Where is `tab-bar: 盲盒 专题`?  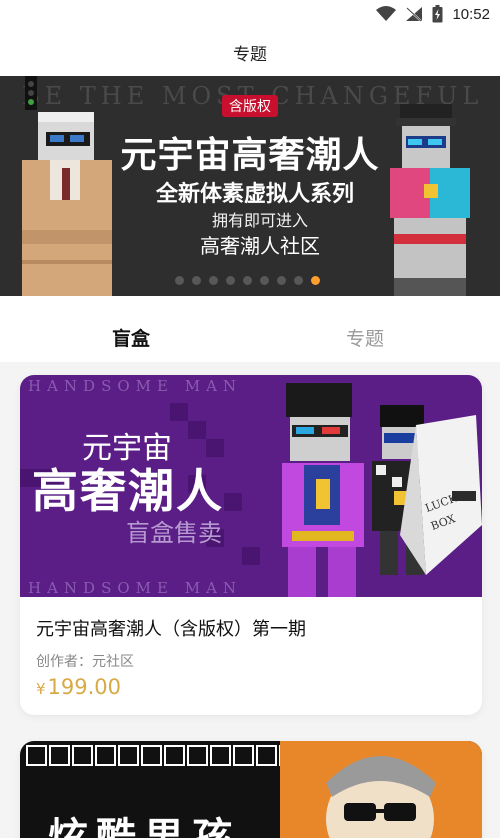 tab-bar: 盲盒 专题 is located at coordinates (250, 329).